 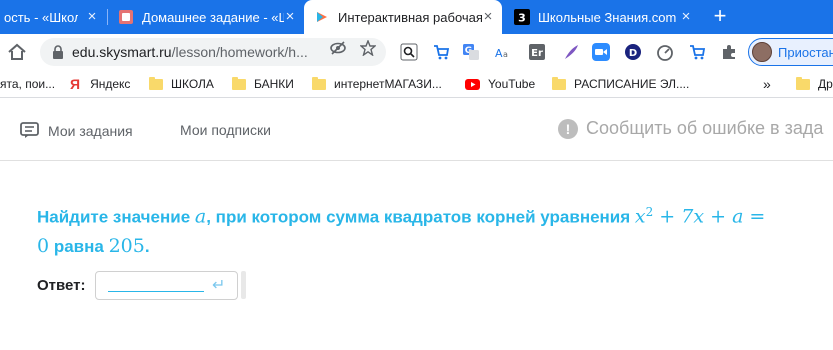 I want to click on chevron-double-right-icon: », so click(x=767, y=84).